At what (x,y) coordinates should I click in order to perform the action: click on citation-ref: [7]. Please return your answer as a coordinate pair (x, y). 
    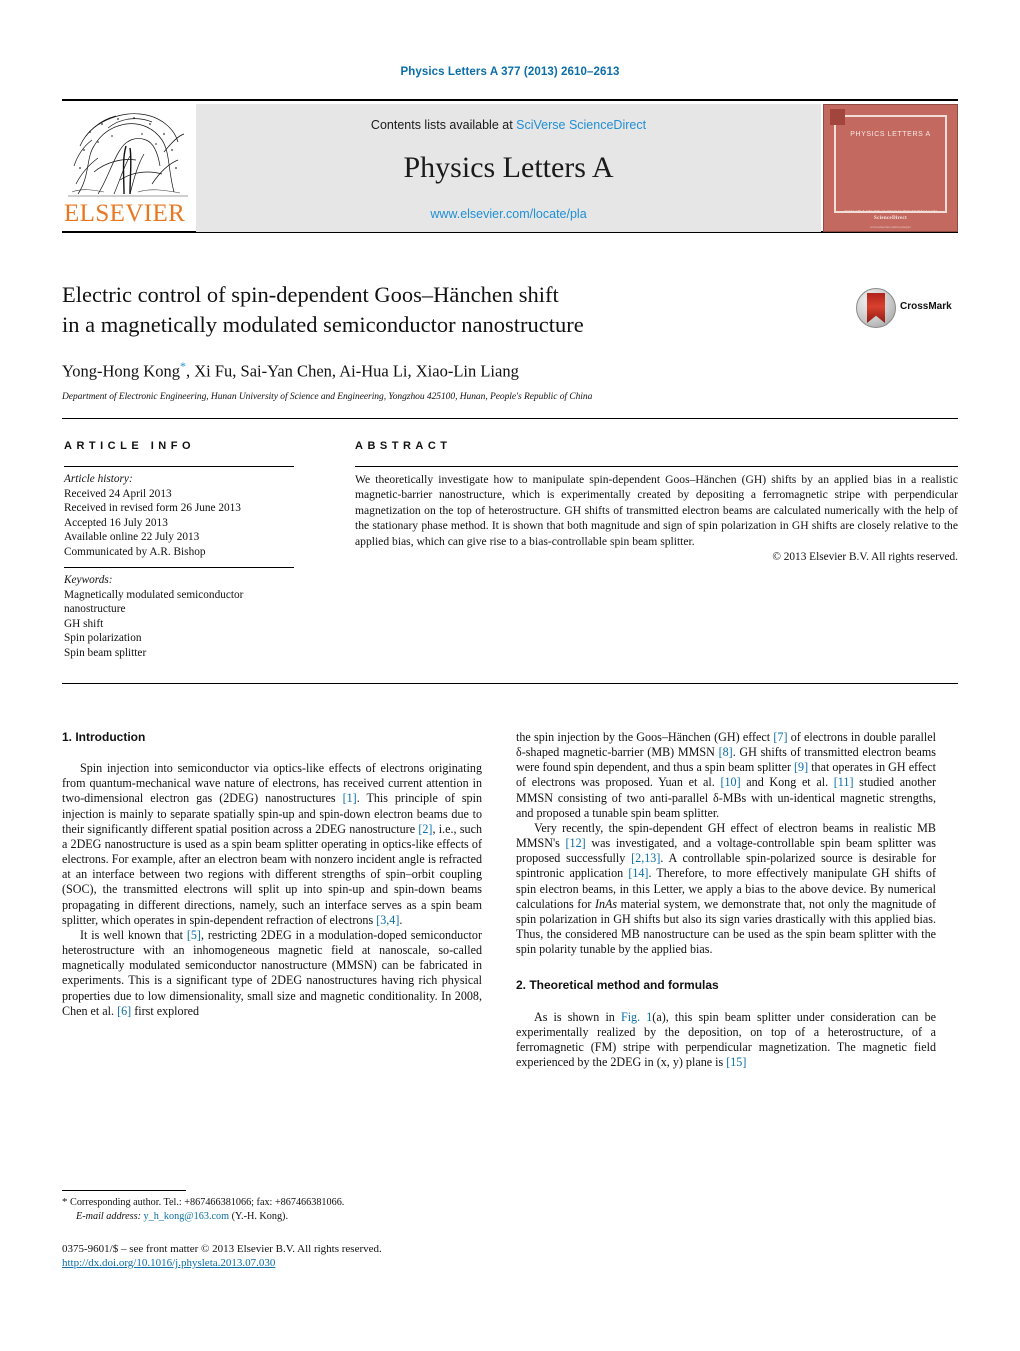
    Looking at the image, I should click on (780, 737).